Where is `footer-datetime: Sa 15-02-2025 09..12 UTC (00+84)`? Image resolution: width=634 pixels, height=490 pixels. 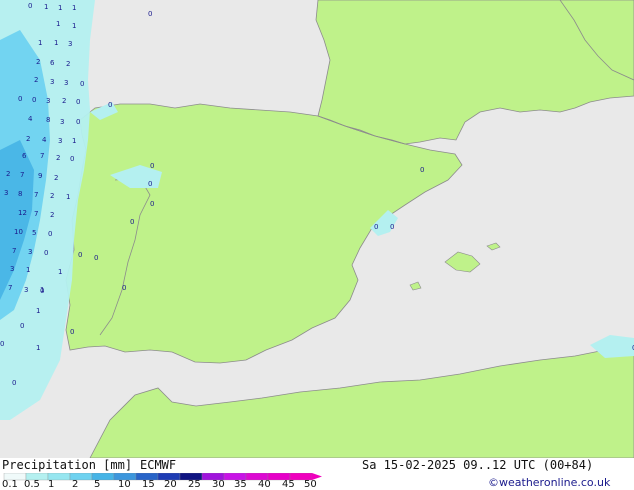
footer-datetime: Sa 15-02-2025 09..12 UTC (00+84) is located at coordinates (478, 465).